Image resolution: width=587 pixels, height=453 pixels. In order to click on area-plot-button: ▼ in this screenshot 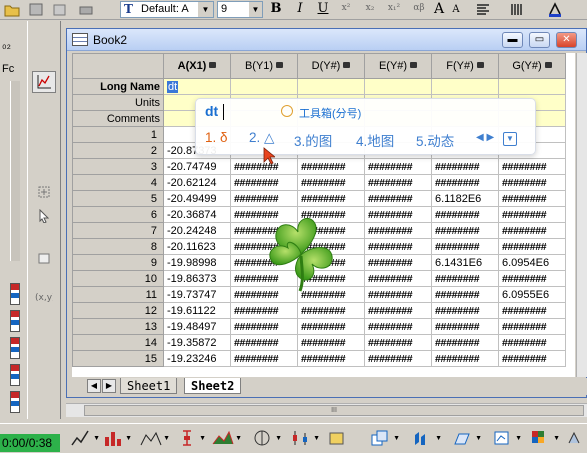, I will do `click(155, 438)`.